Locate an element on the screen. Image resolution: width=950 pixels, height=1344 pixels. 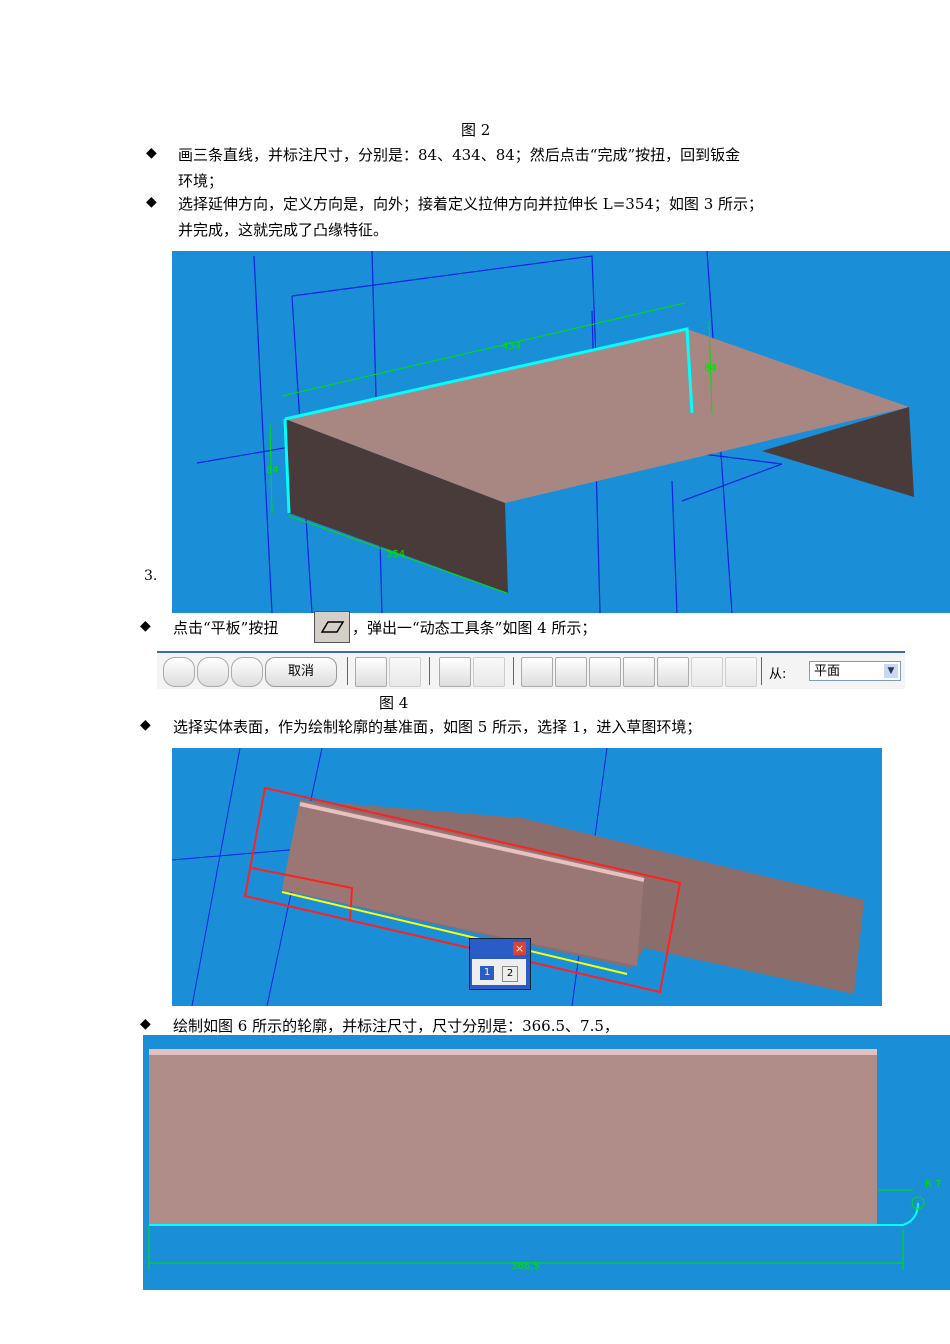
caption-fig4: 图 4 is located at coordinates (394, 703).